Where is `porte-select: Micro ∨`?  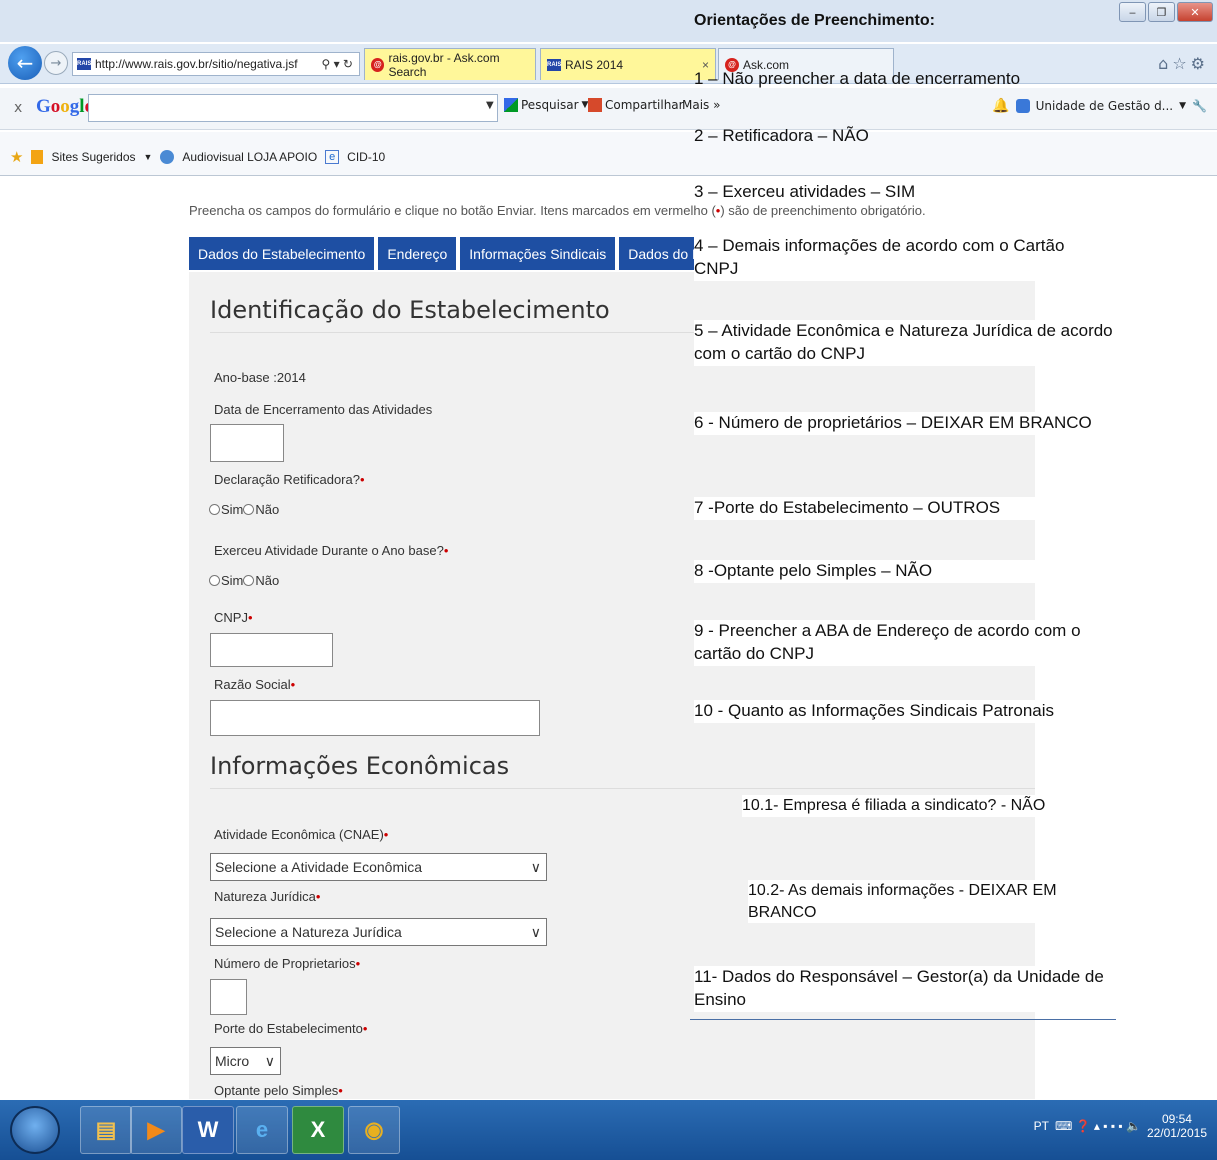
porte-select: Micro ∨ is located at coordinates (245, 1061).